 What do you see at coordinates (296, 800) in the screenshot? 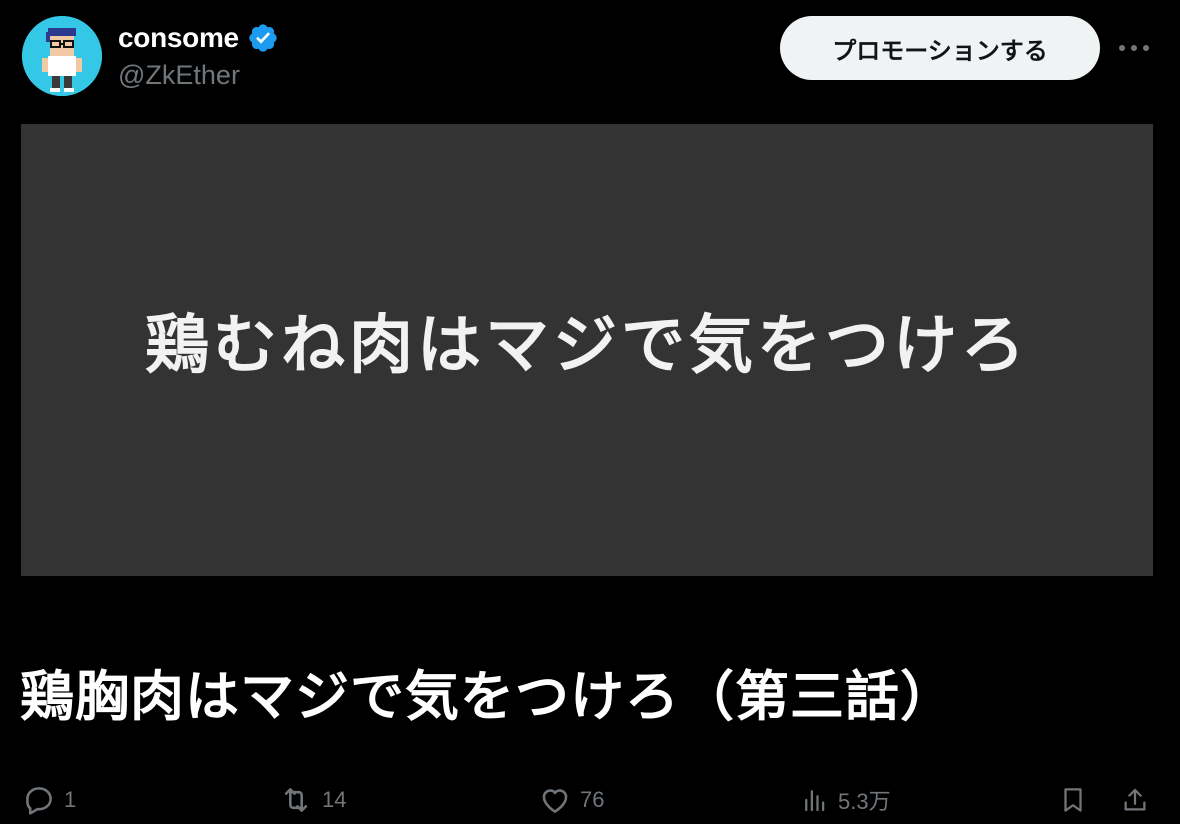
I see `repost-icon` at bounding box center [296, 800].